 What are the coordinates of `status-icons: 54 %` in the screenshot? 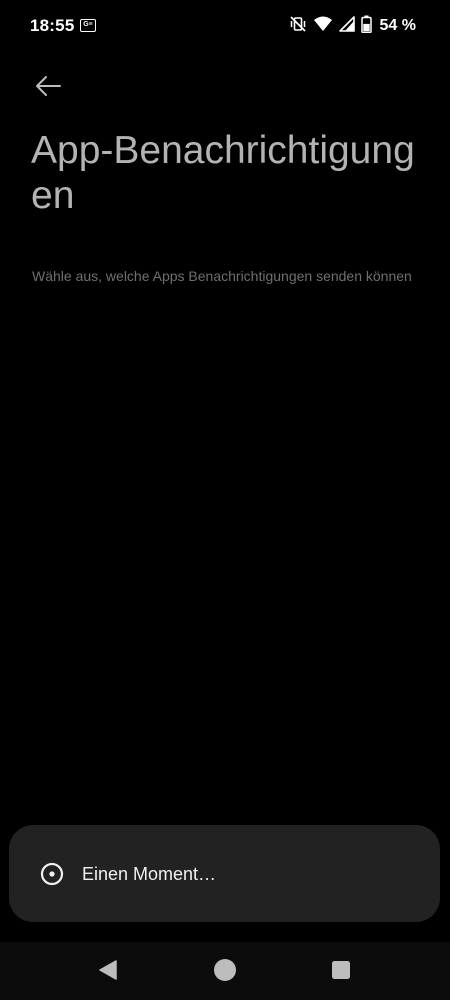 It's located at (352, 26).